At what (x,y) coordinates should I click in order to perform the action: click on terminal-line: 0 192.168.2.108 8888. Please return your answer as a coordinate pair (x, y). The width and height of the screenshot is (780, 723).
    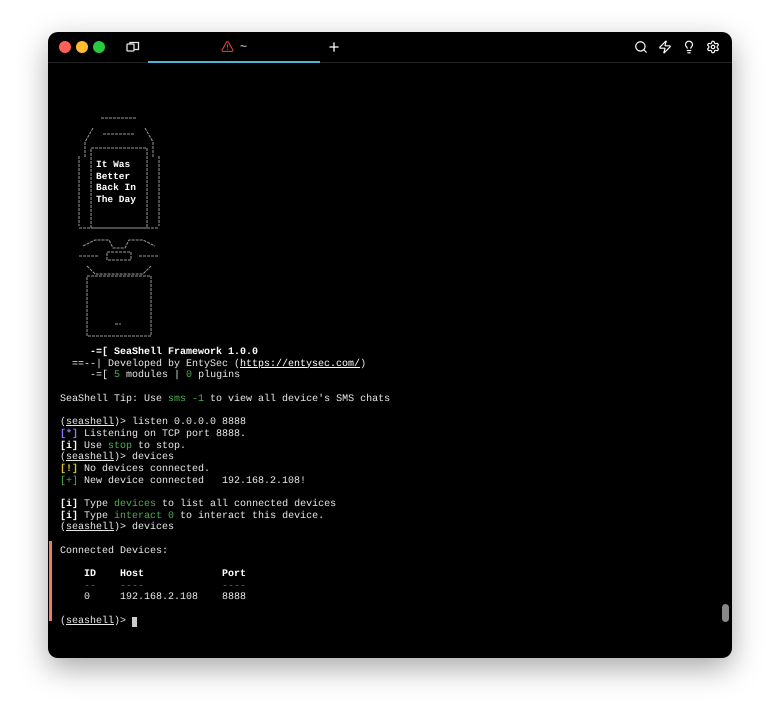
    Looking at the image, I should click on (164, 598).